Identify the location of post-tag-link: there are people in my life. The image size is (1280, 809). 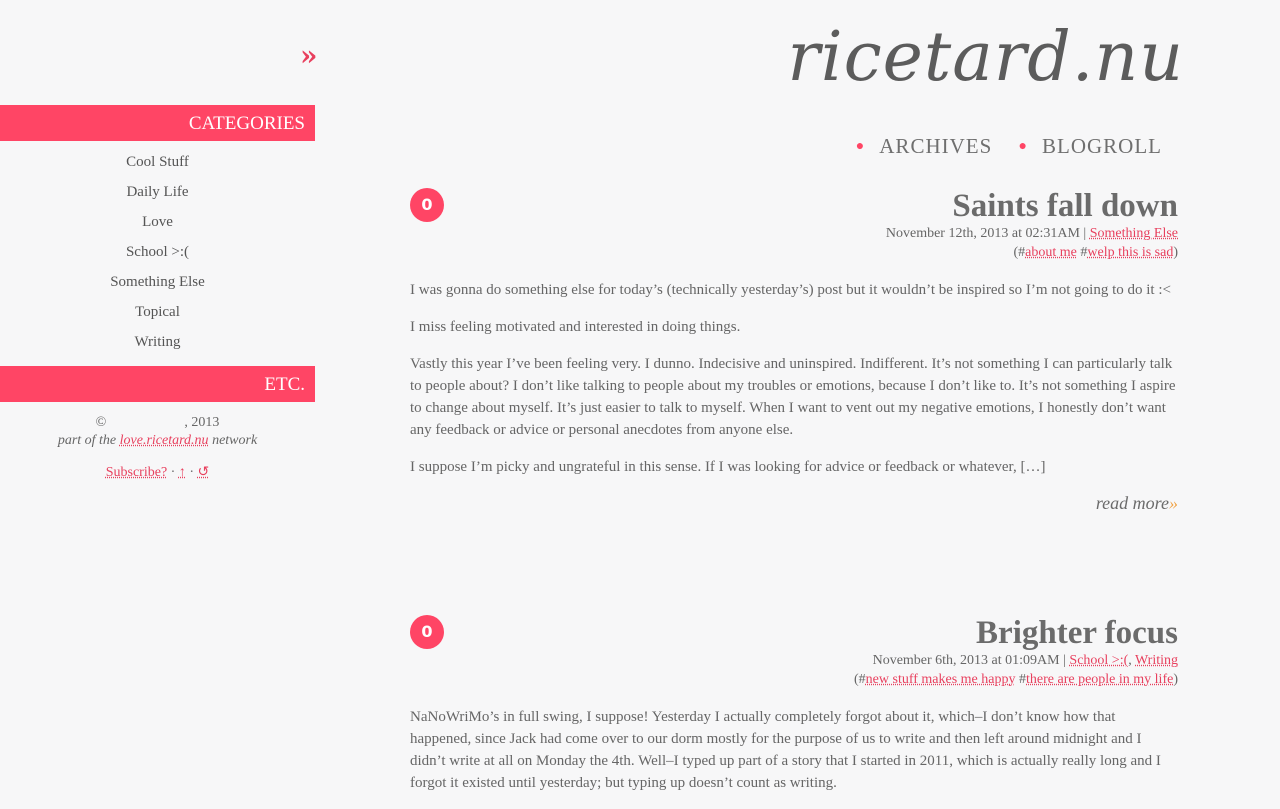
(1099, 679).